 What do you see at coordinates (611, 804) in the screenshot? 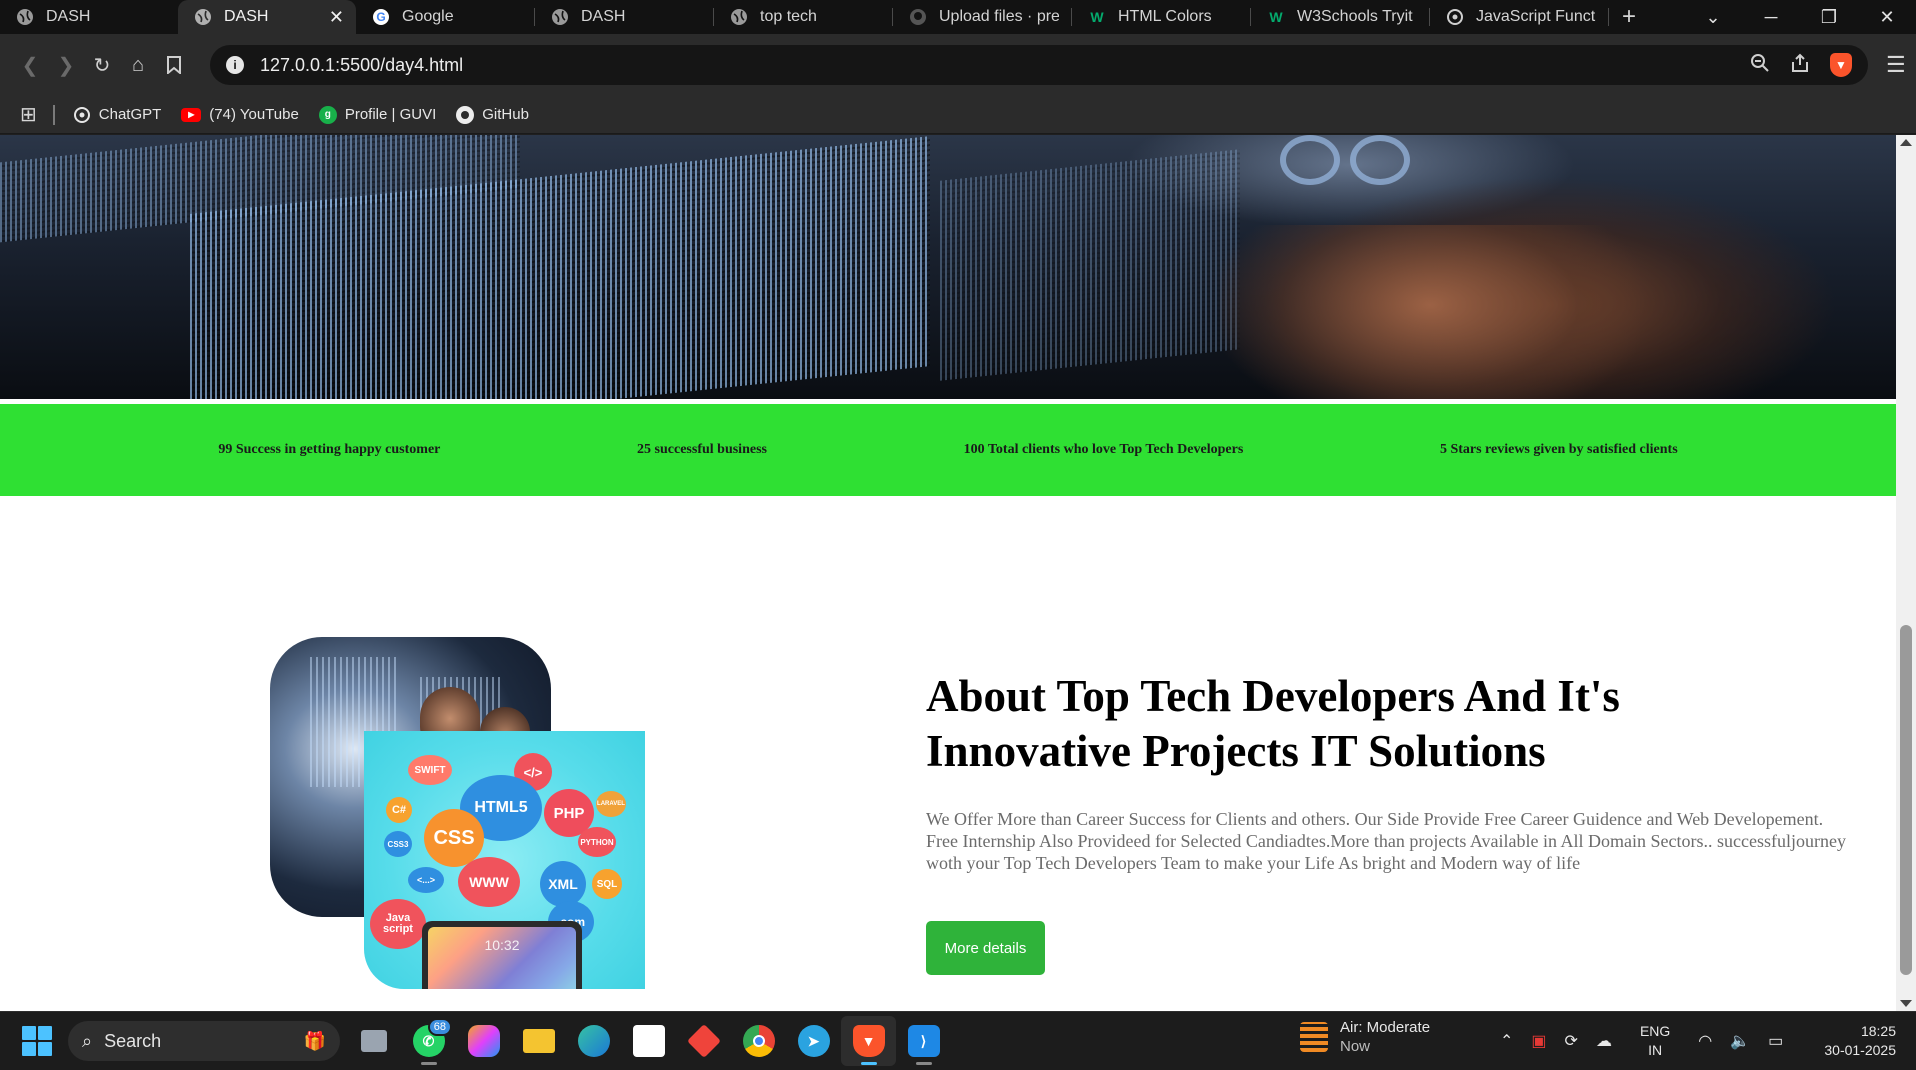
I see `tag-laravel: LARAVEL` at bounding box center [611, 804].